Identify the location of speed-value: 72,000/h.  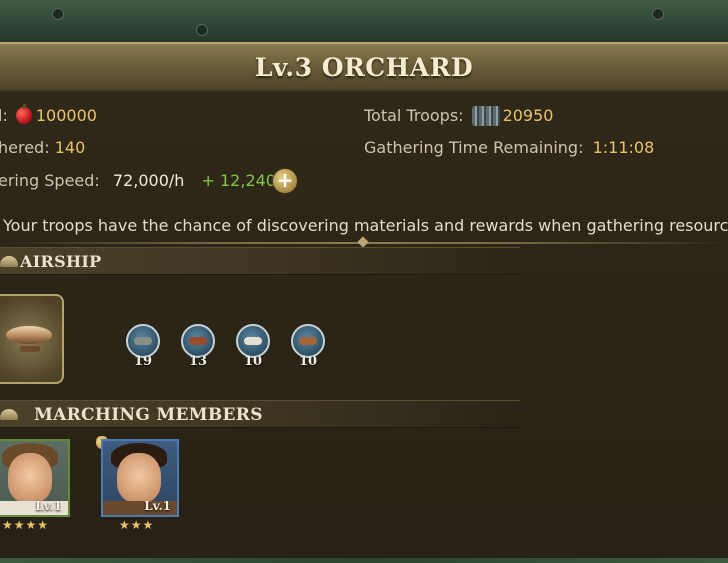
(148, 180).